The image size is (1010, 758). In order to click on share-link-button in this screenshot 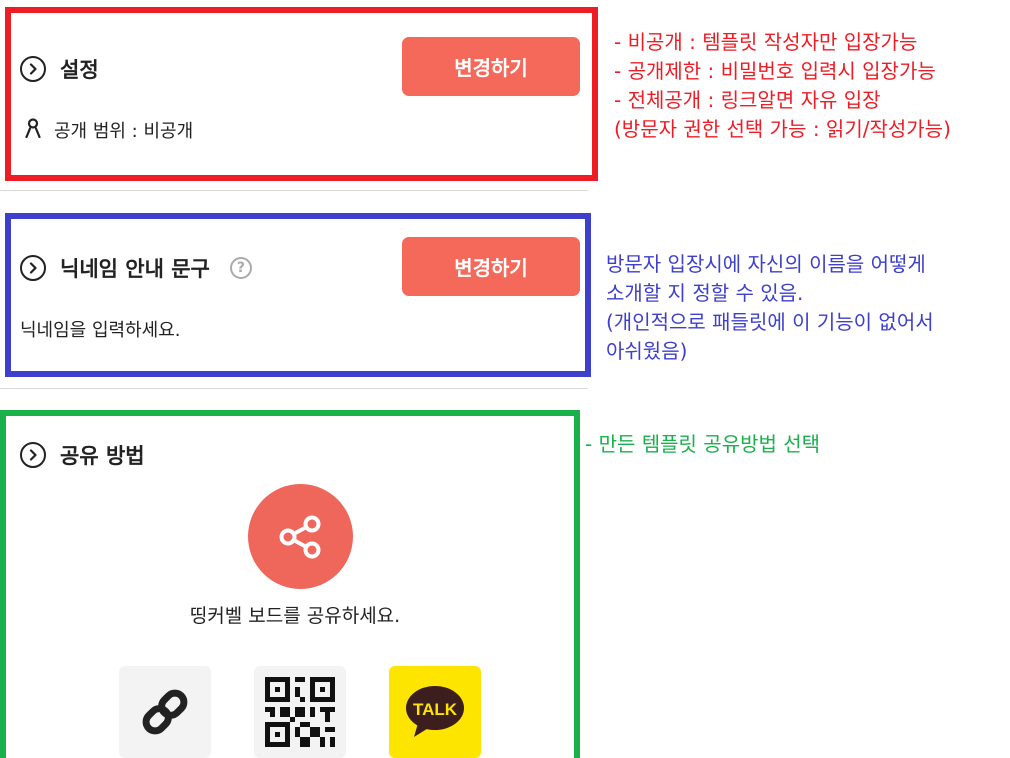, I will do `click(165, 712)`.